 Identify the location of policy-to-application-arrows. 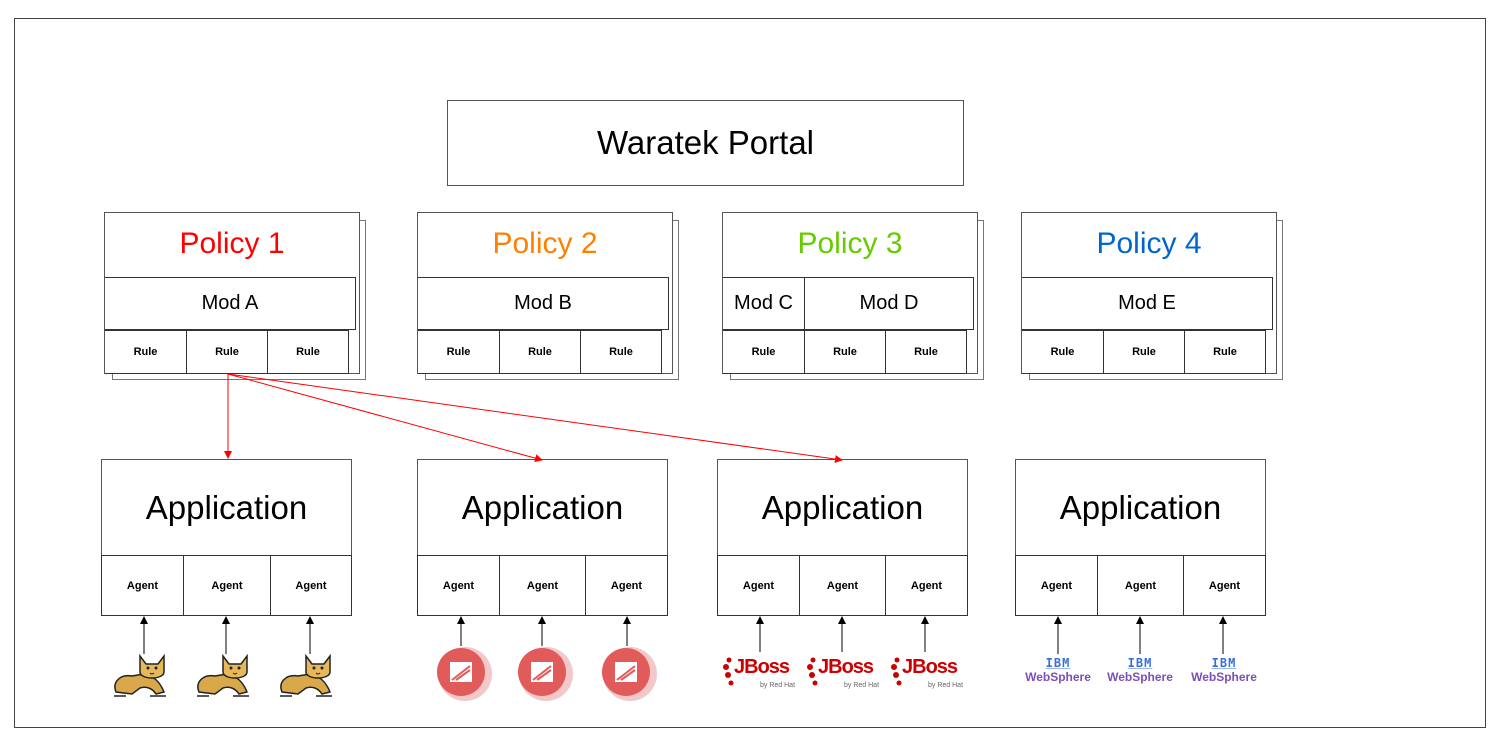
(533, 418).